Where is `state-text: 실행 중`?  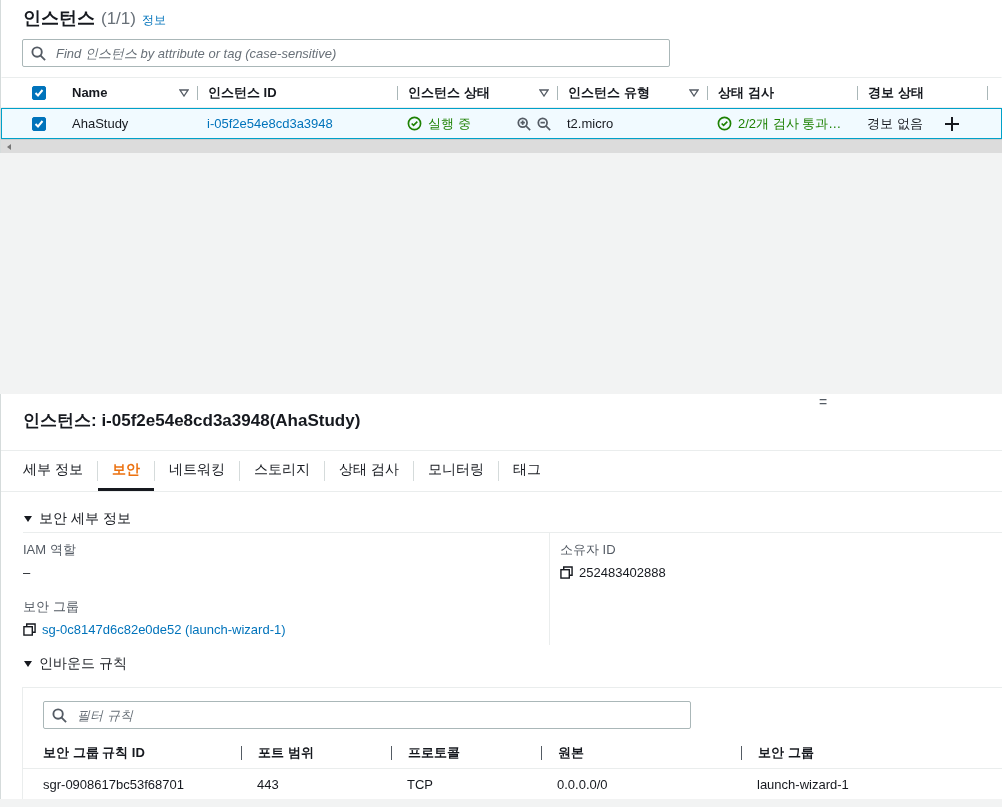
state-text: 실행 중 is located at coordinates (449, 123).